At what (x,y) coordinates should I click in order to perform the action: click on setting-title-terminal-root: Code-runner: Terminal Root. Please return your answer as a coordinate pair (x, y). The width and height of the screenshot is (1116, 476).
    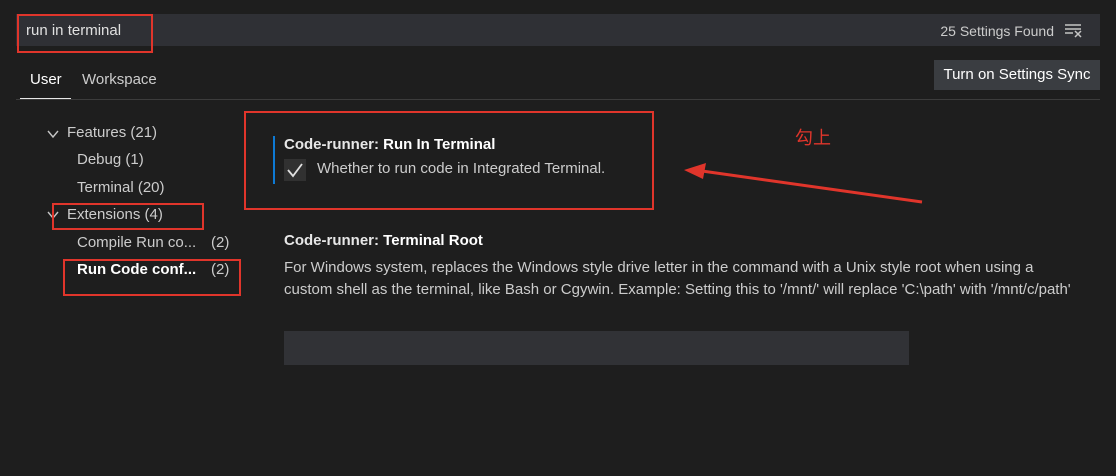
    Looking at the image, I should click on (383, 240).